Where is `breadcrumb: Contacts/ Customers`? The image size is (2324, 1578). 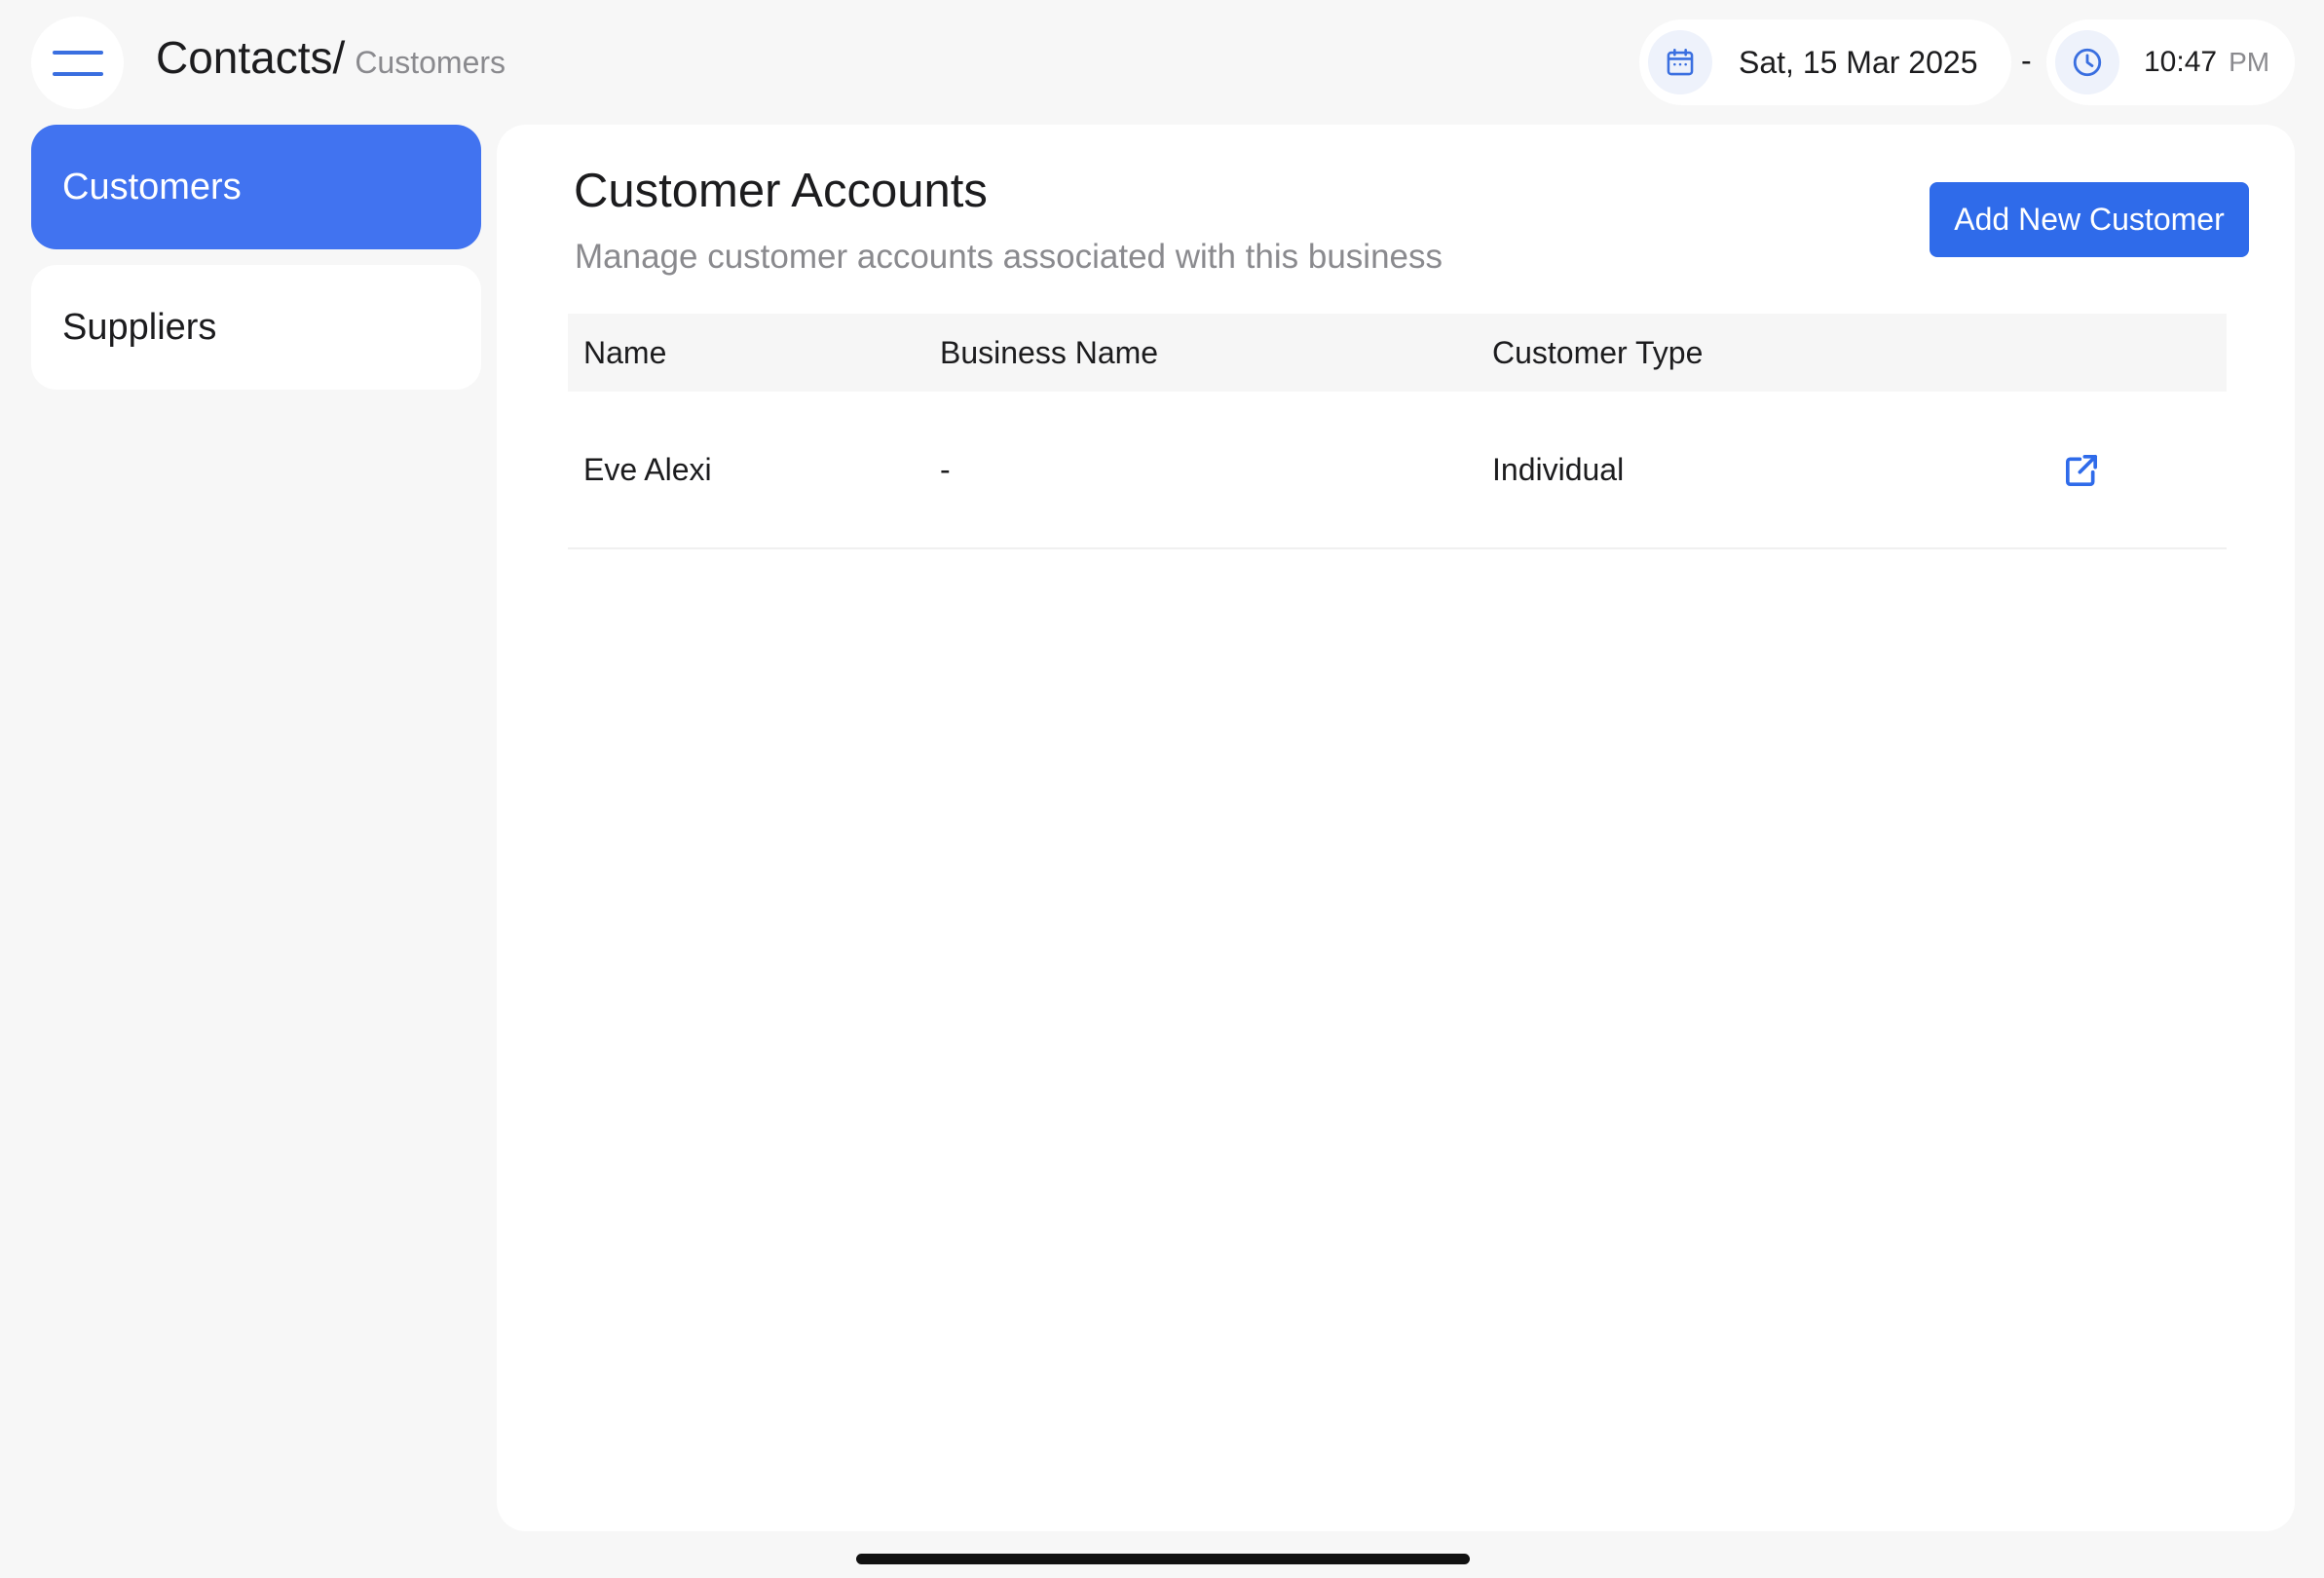 breadcrumb: Contacts/ Customers is located at coordinates (331, 57).